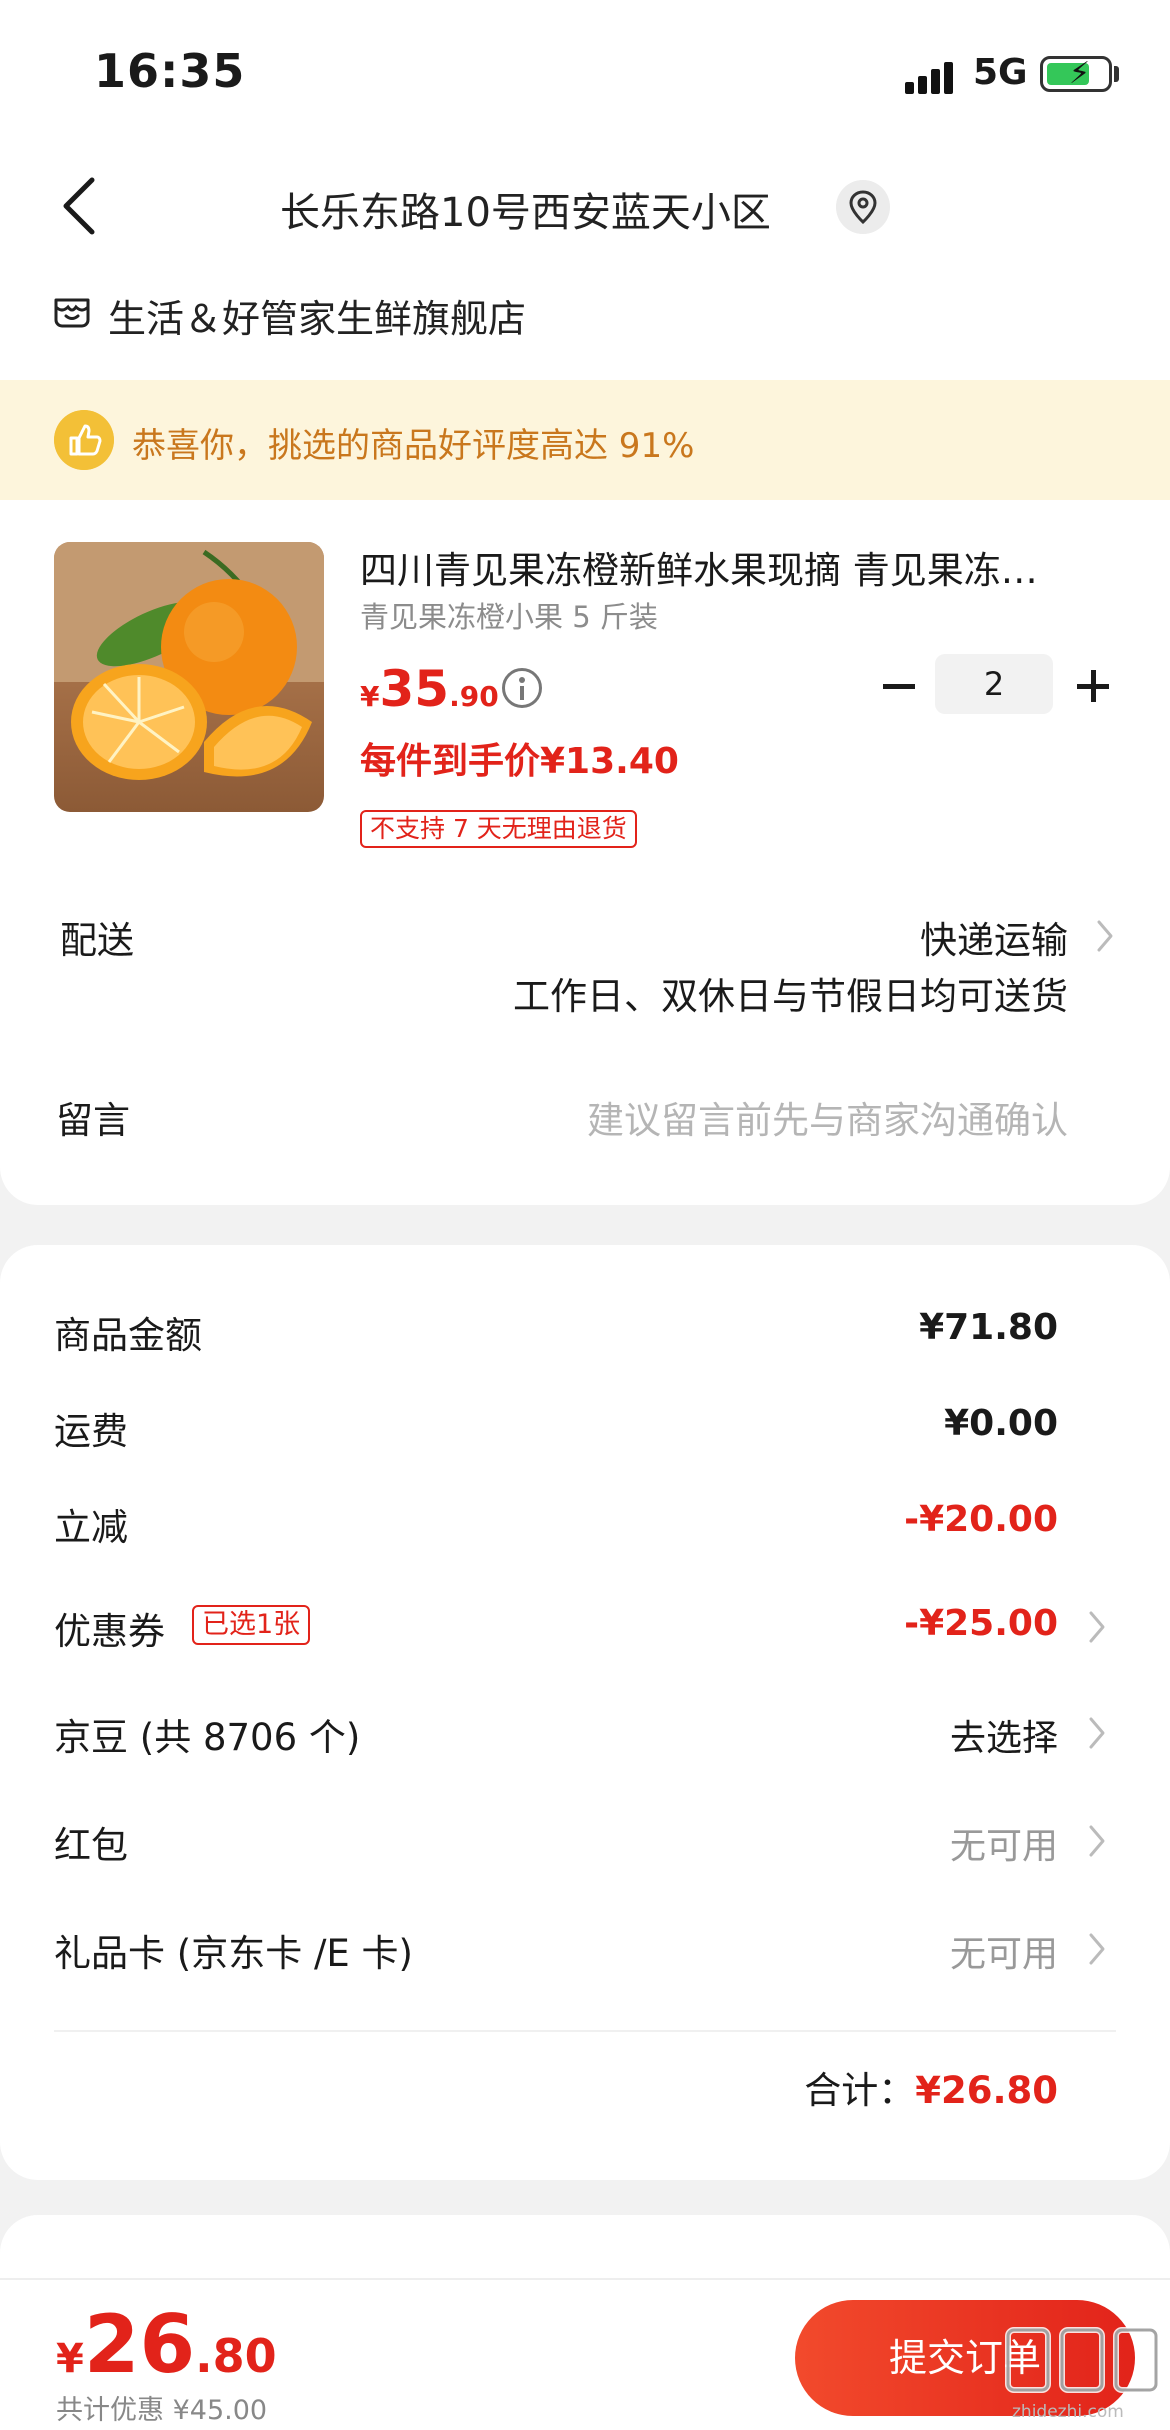  I want to click on product-image, so click(189, 677).